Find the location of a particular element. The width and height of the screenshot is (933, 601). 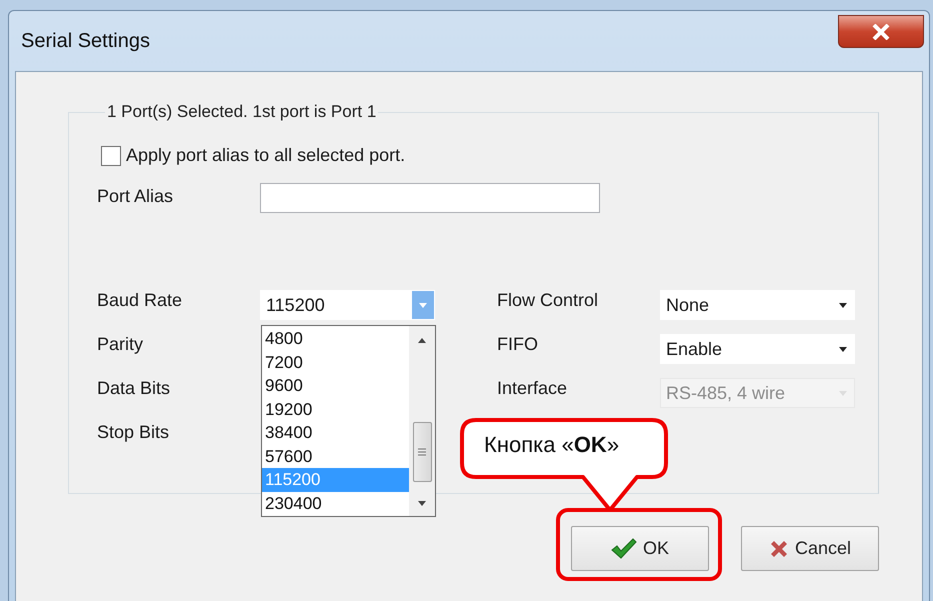

list-option: 230400 is located at coordinates (335, 503).